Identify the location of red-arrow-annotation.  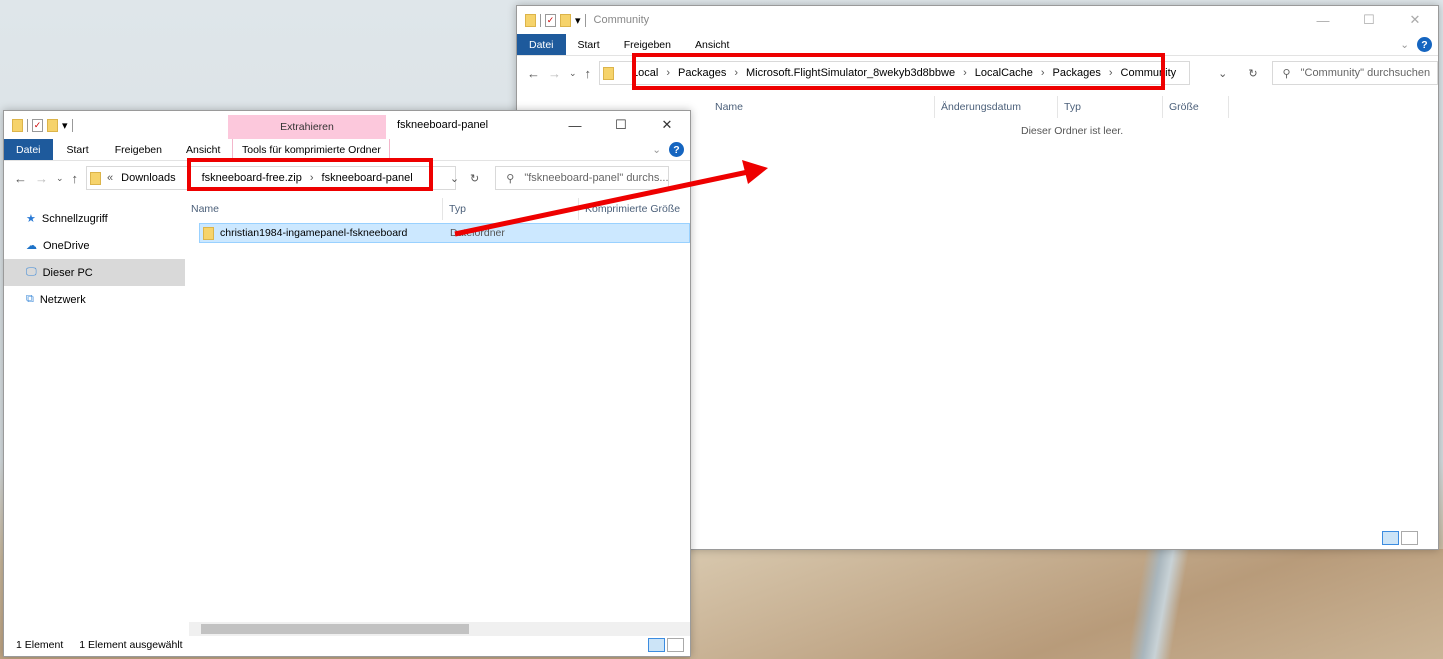
(611, 198).